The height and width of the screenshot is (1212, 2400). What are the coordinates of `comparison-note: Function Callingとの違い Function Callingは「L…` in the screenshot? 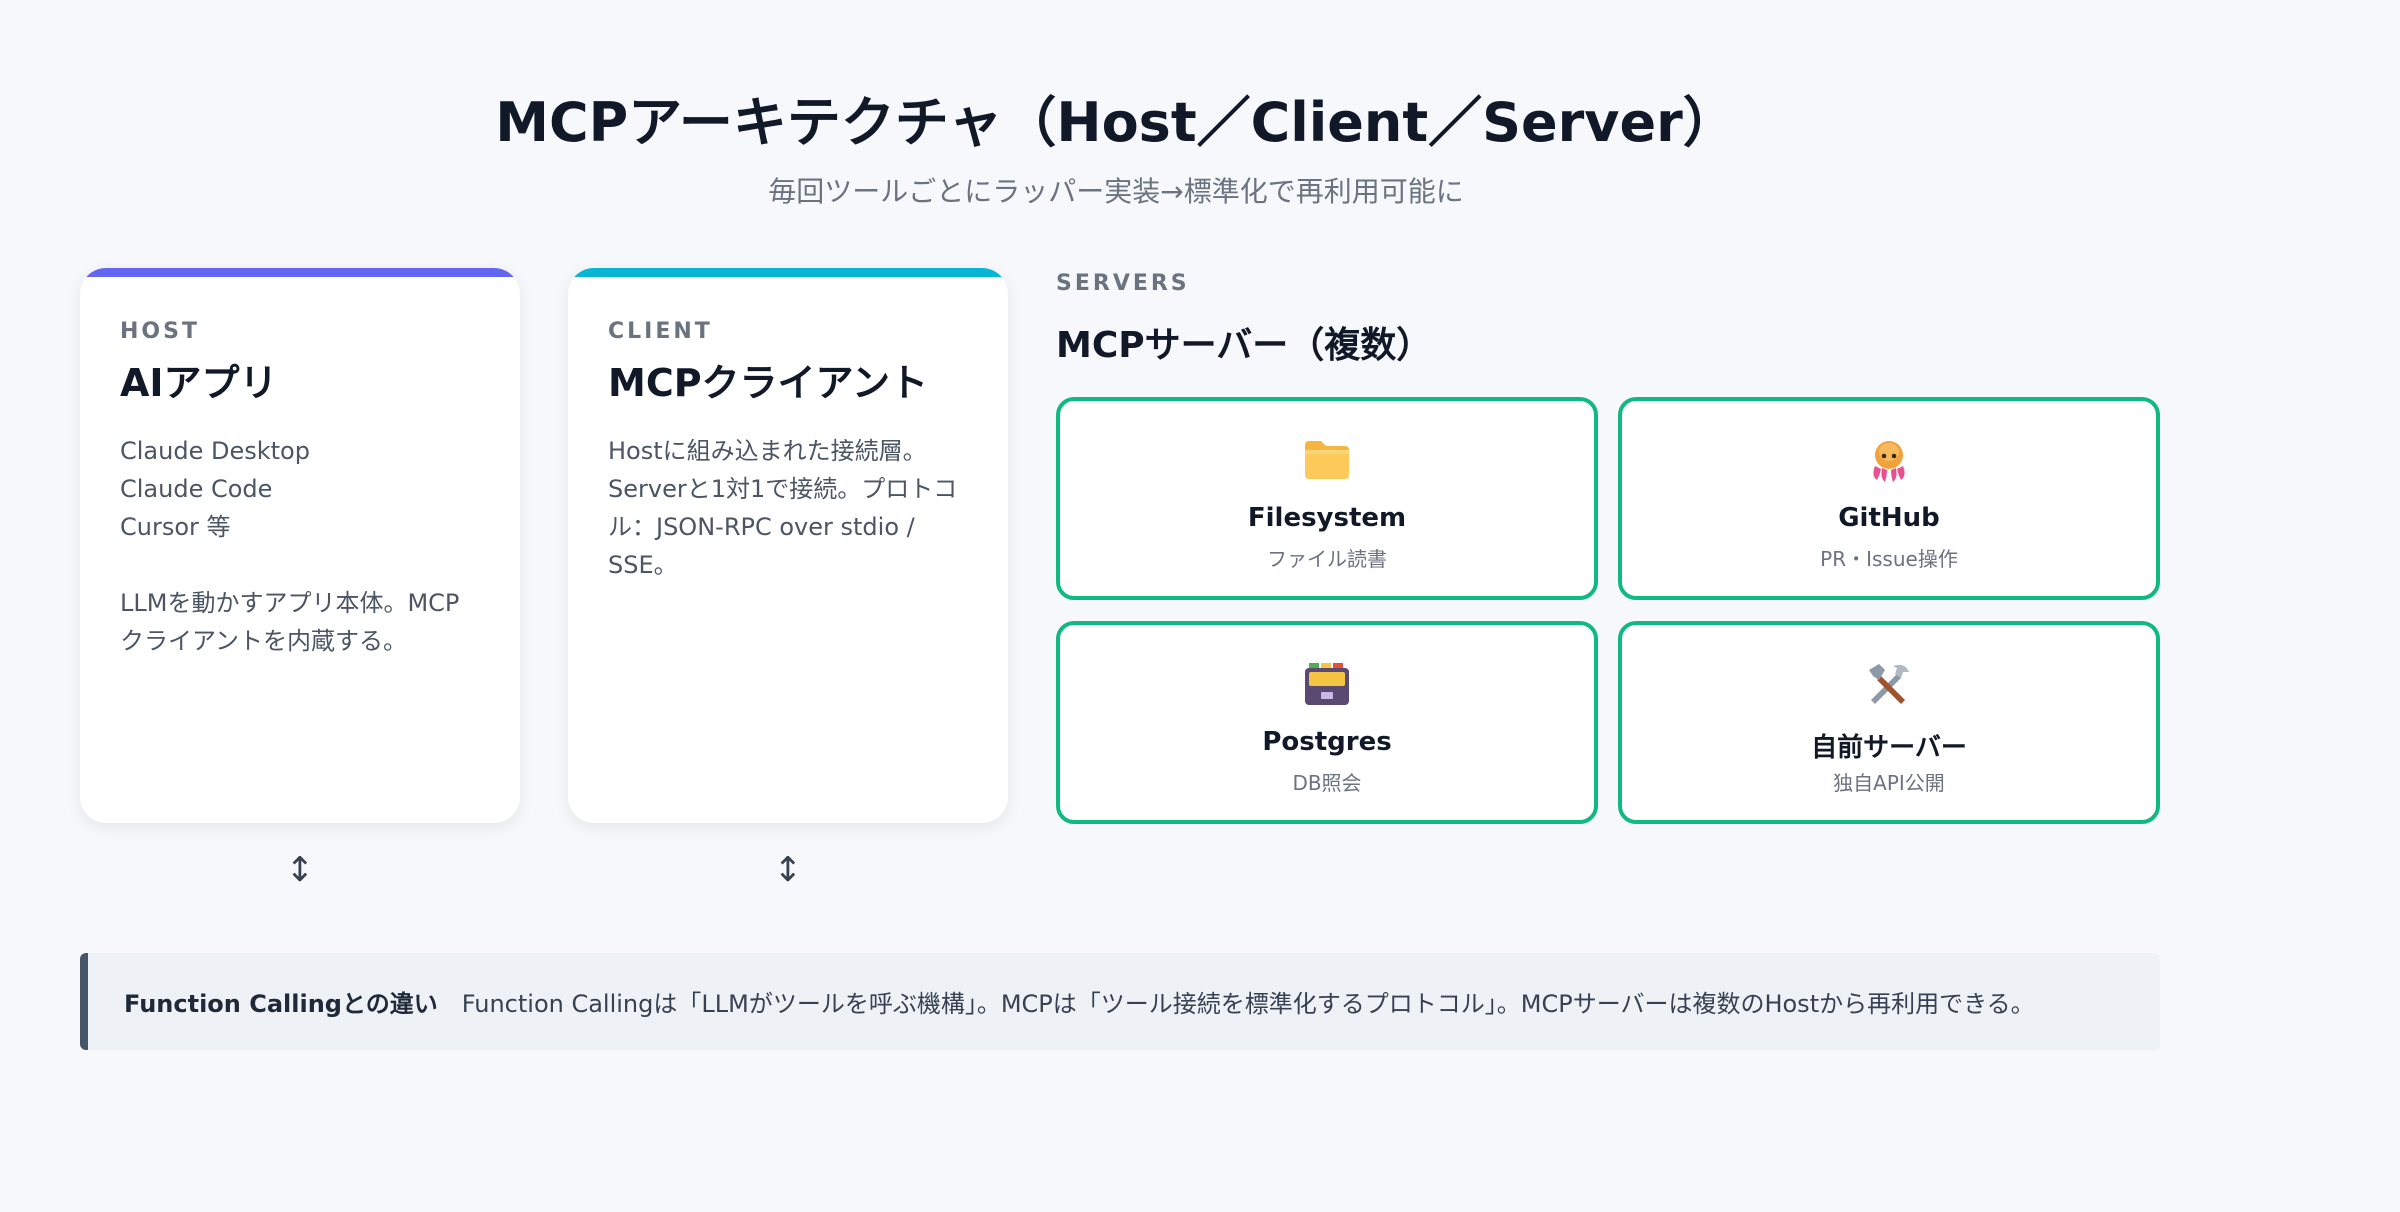 It's located at (1120, 1001).